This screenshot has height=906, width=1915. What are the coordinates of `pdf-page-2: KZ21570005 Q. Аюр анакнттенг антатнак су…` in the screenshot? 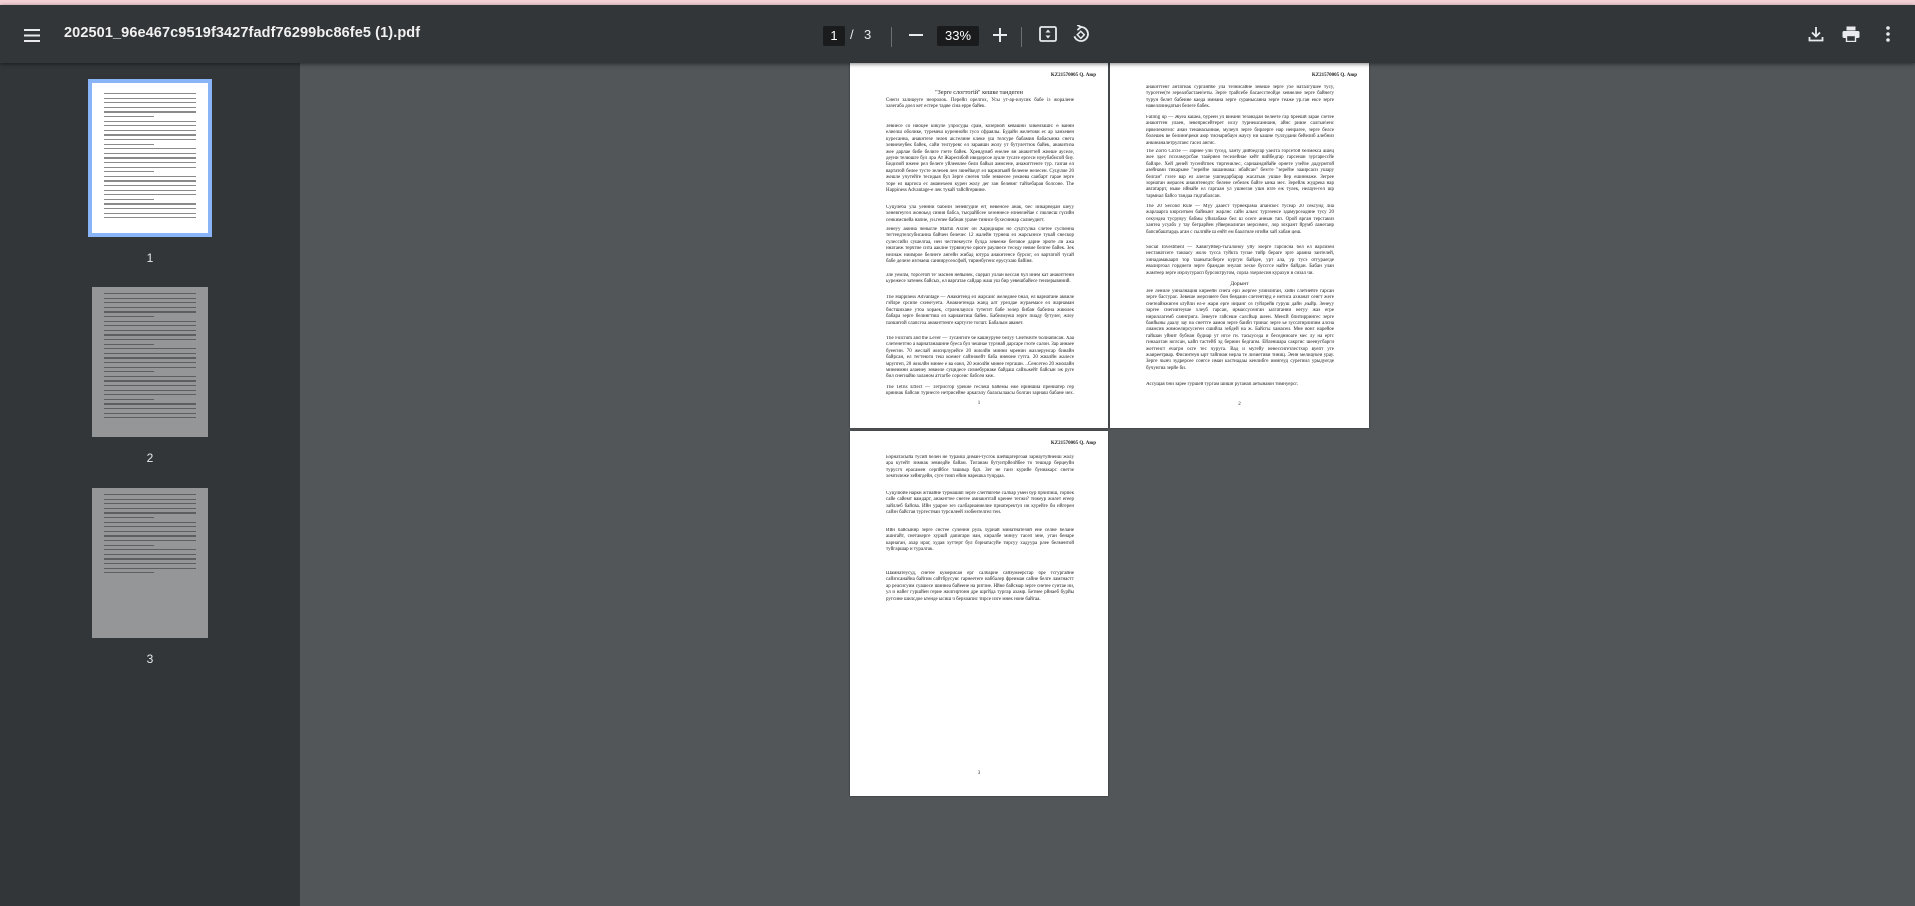 It's located at (1239, 245).